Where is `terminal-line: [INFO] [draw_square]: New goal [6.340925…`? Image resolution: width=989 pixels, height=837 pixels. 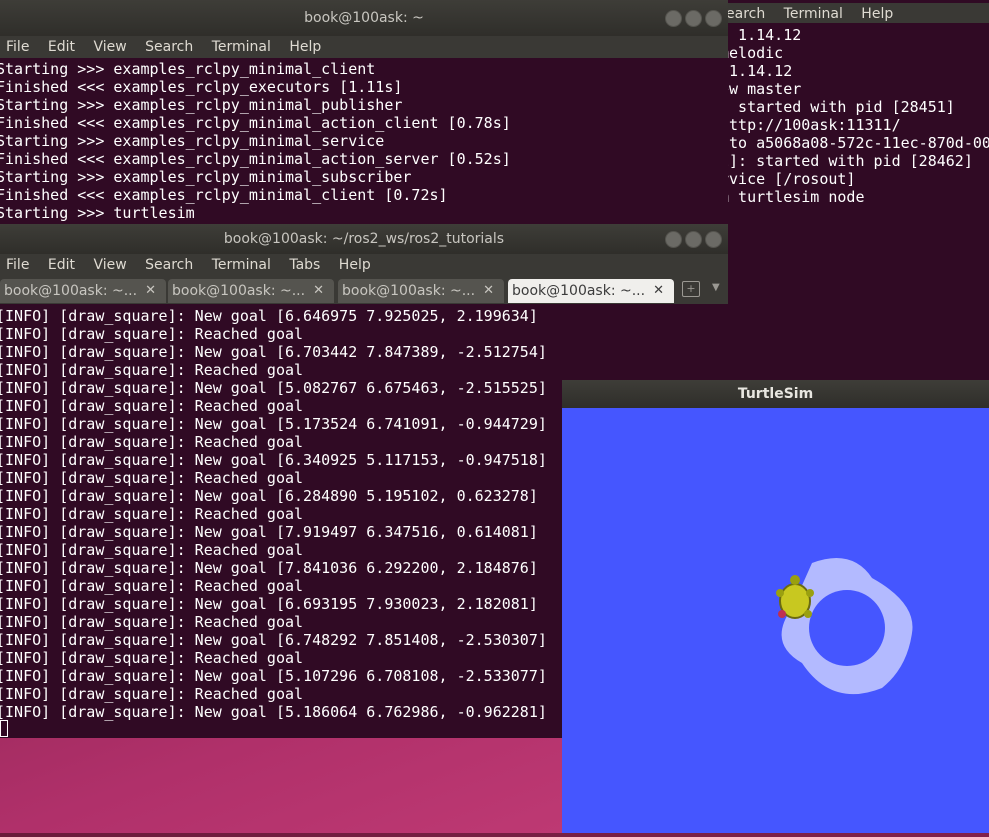 terminal-line: [INFO] [draw_square]: New goal [6.340925… is located at coordinates (273, 460).